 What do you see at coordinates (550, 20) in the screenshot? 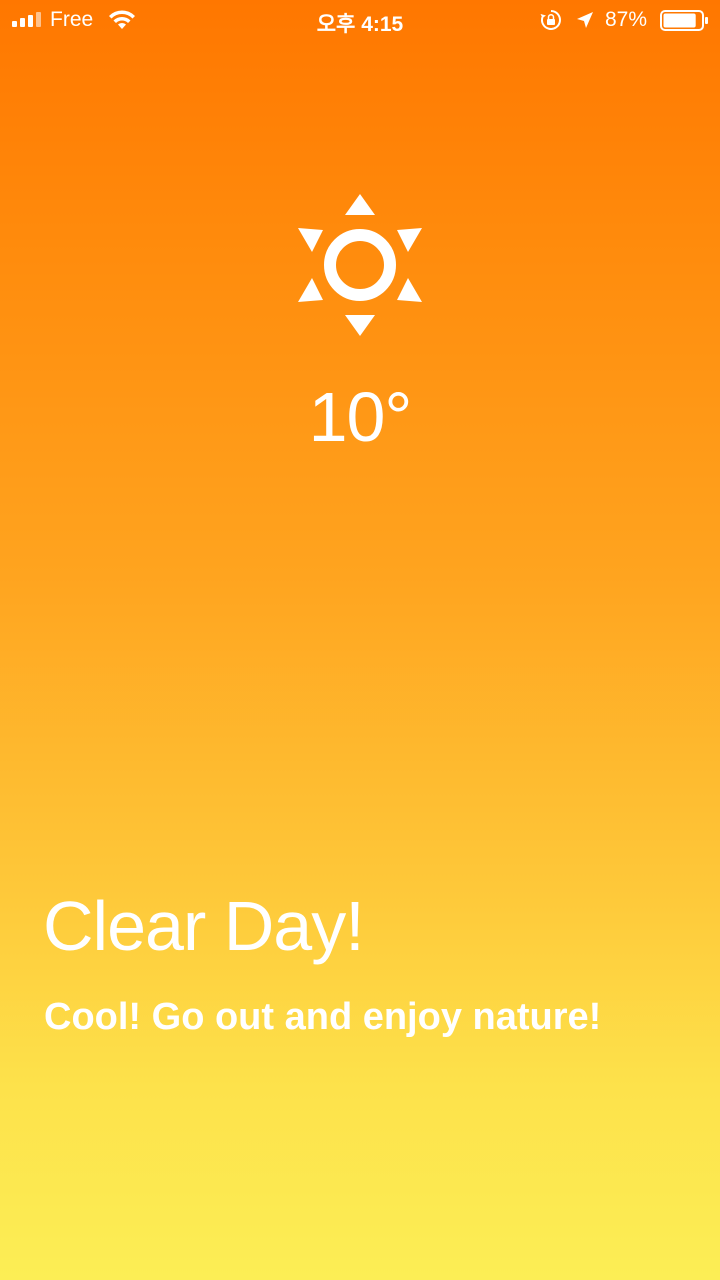
I see `rotation-lock-icon` at bounding box center [550, 20].